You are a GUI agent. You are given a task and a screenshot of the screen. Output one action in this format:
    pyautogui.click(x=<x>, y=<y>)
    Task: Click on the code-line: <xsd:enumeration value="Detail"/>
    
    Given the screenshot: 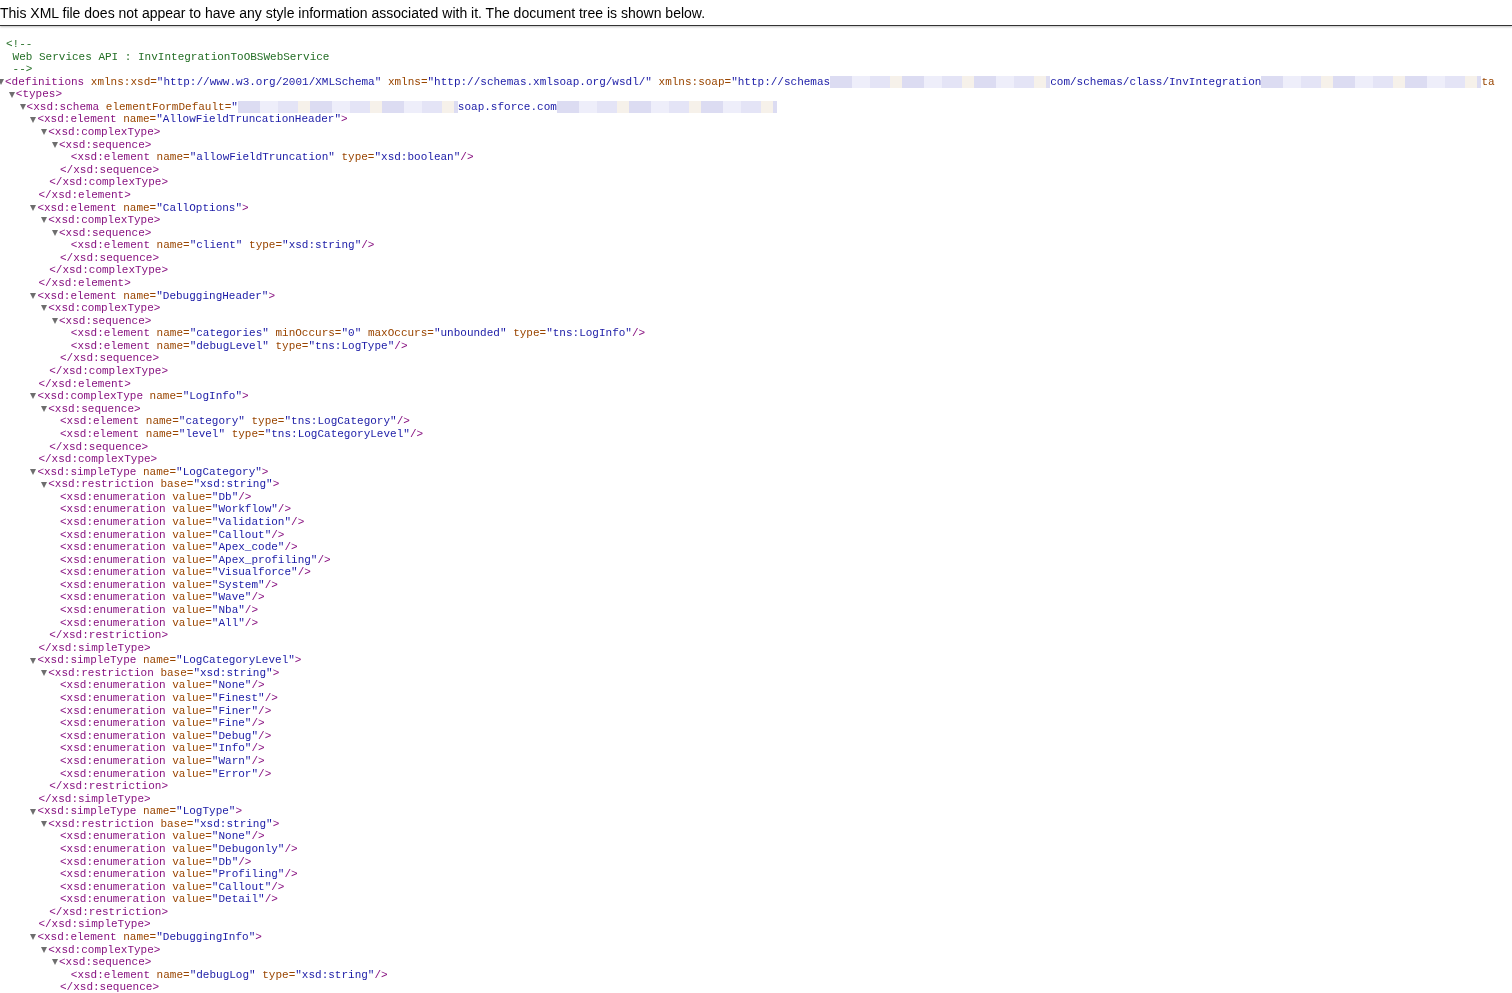 What is the action you would take?
    pyautogui.click(x=169, y=899)
    